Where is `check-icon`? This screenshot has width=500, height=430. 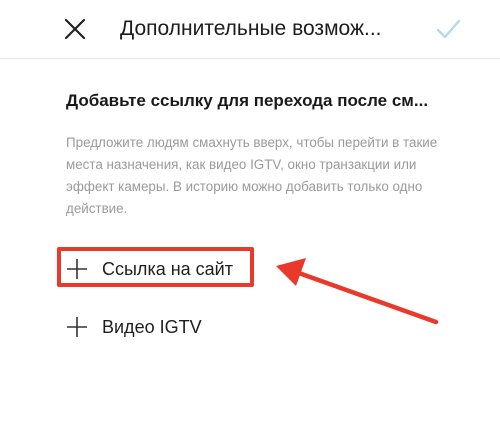
check-icon is located at coordinates (448, 29).